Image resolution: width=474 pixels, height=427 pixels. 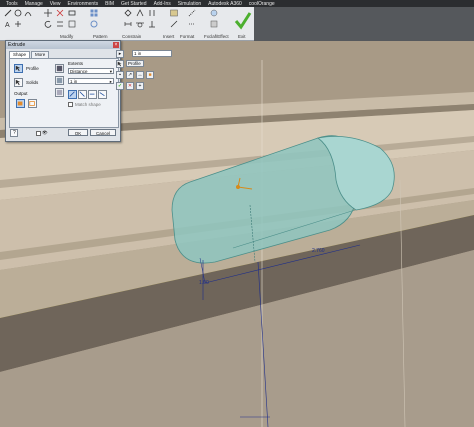 I want to click on panel-label-fxclaf-effect: Fxclaf/Effect, so click(x=216, y=36).